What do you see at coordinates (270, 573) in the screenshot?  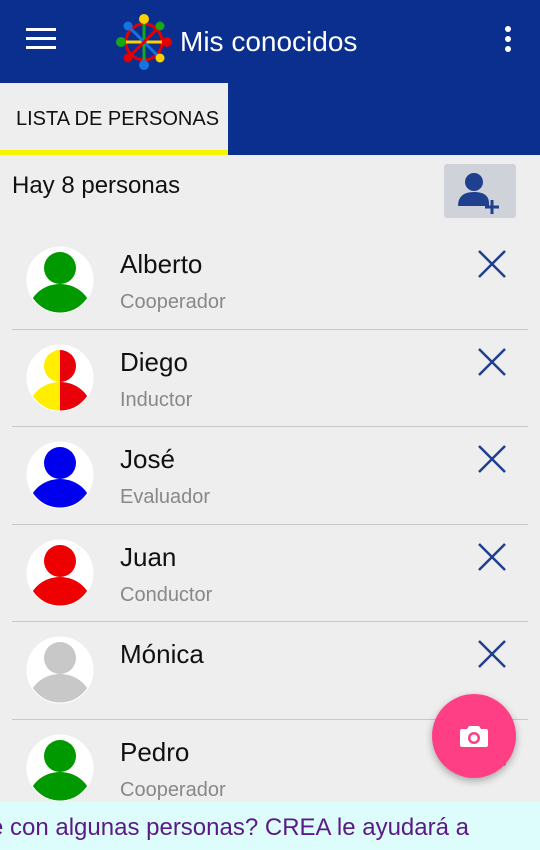 I see `list-item: Juan Conductor` at bounding box center [270, 573].